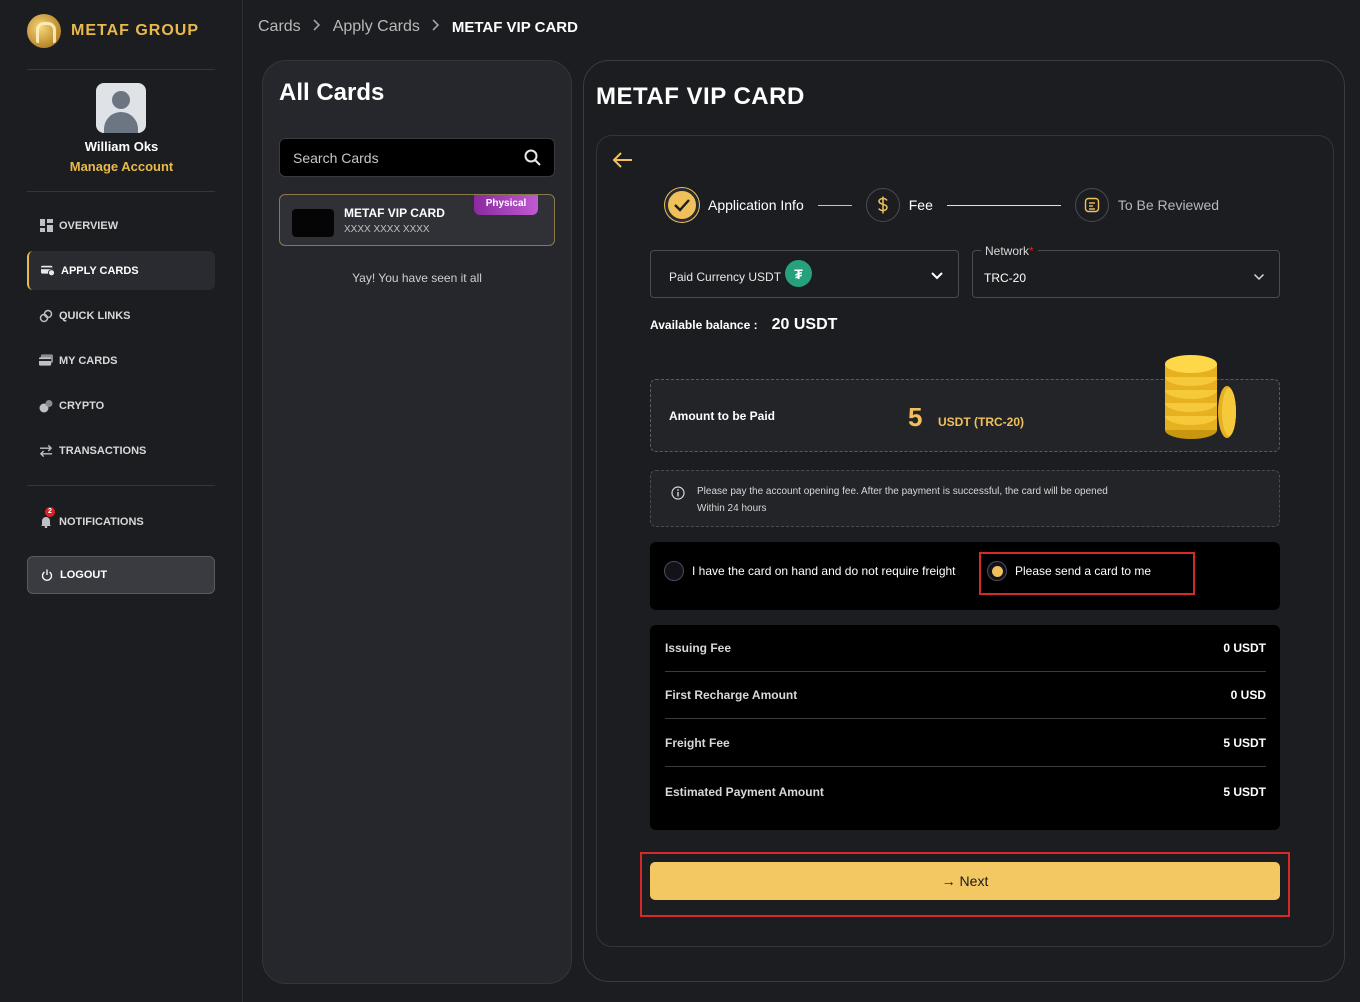 This screenshot has width=1360, height=1002. Describe the element at coordinates (697, 743) in the screenshot. I see `fee-label: Freight Fee` at that location.